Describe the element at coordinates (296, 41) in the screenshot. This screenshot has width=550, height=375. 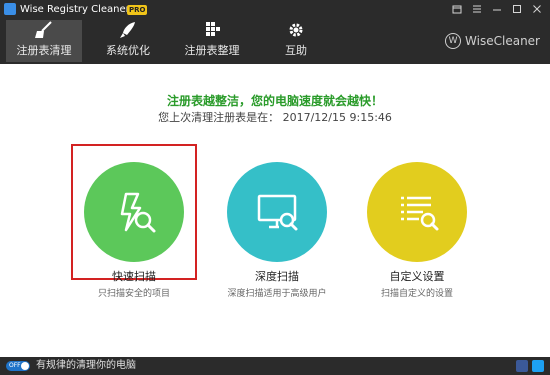
I see `tab-help: 互助` at that location.